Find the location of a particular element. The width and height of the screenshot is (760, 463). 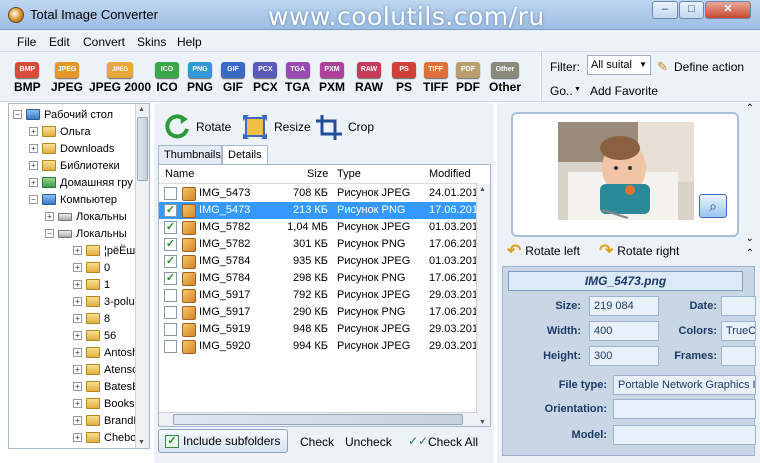

file-row: ✓ IMG_5784 298 КБ Рисунок PNG 17.06.2013 is located at coordinates (321, 278).